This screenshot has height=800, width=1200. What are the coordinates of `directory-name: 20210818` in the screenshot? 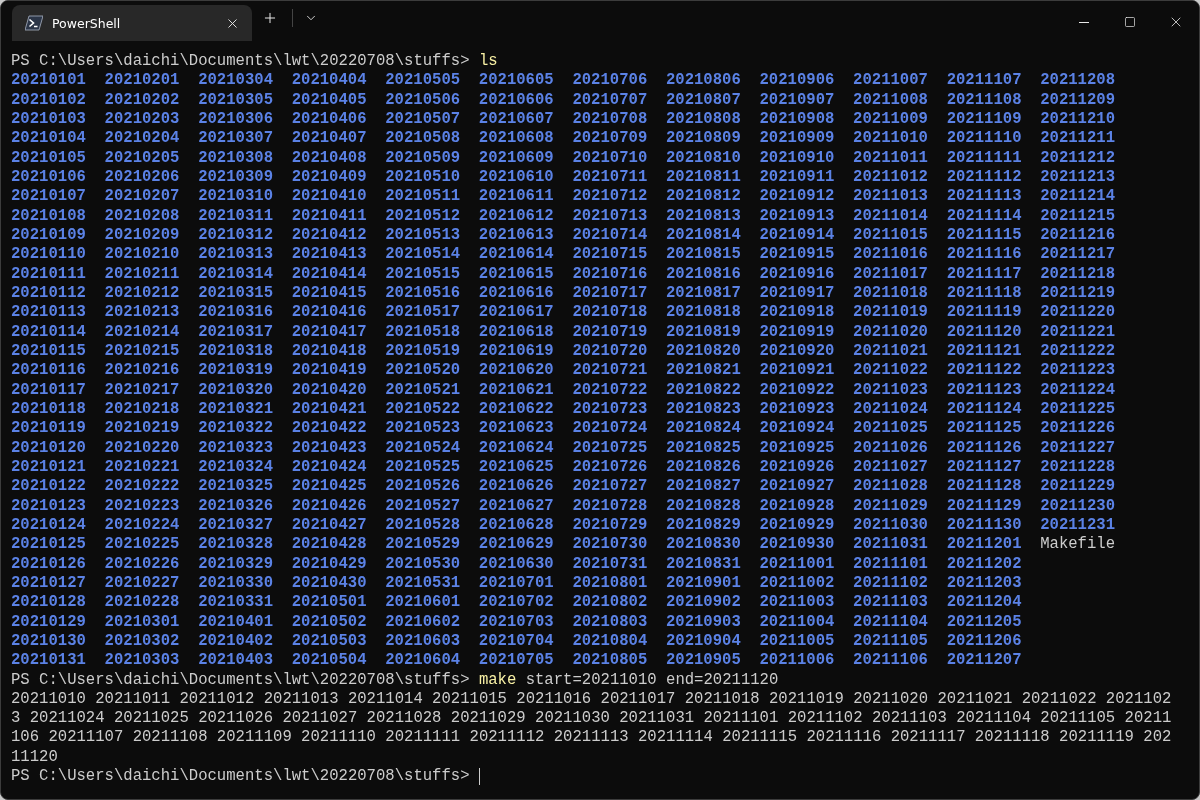 It's located at (703, 313).